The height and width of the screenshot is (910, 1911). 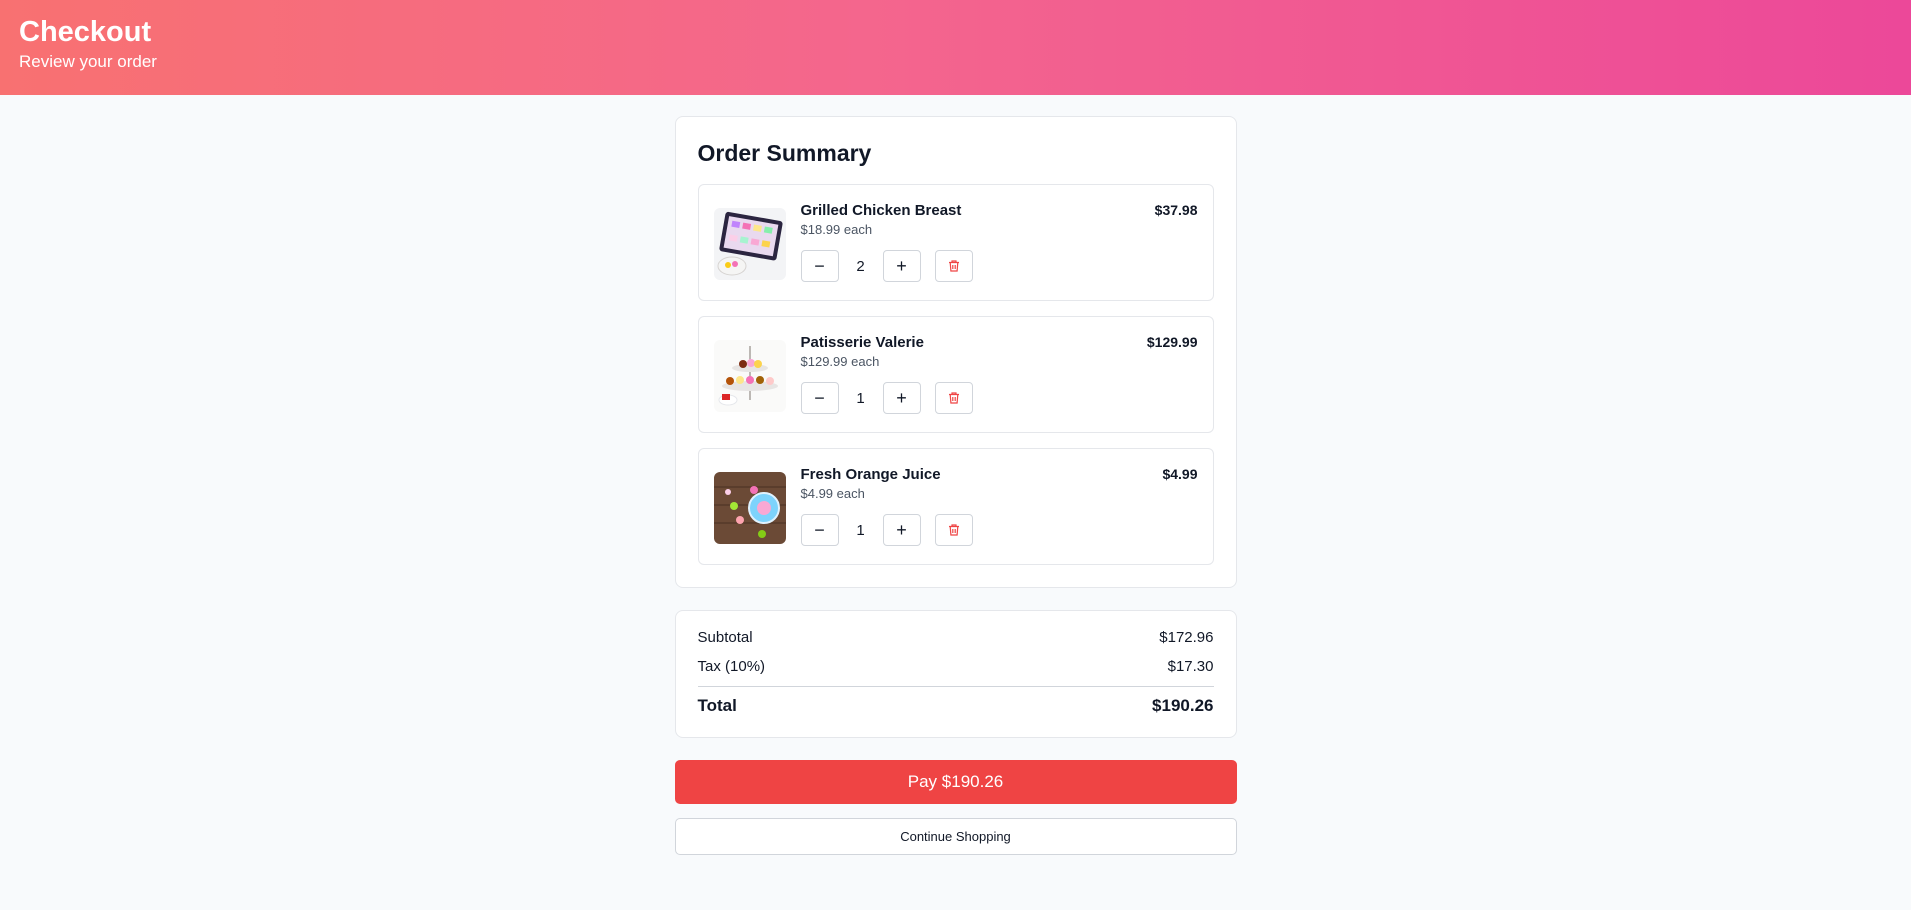 I want to click on item-unit-price: $18.99 each, so click(x=836, y=229).